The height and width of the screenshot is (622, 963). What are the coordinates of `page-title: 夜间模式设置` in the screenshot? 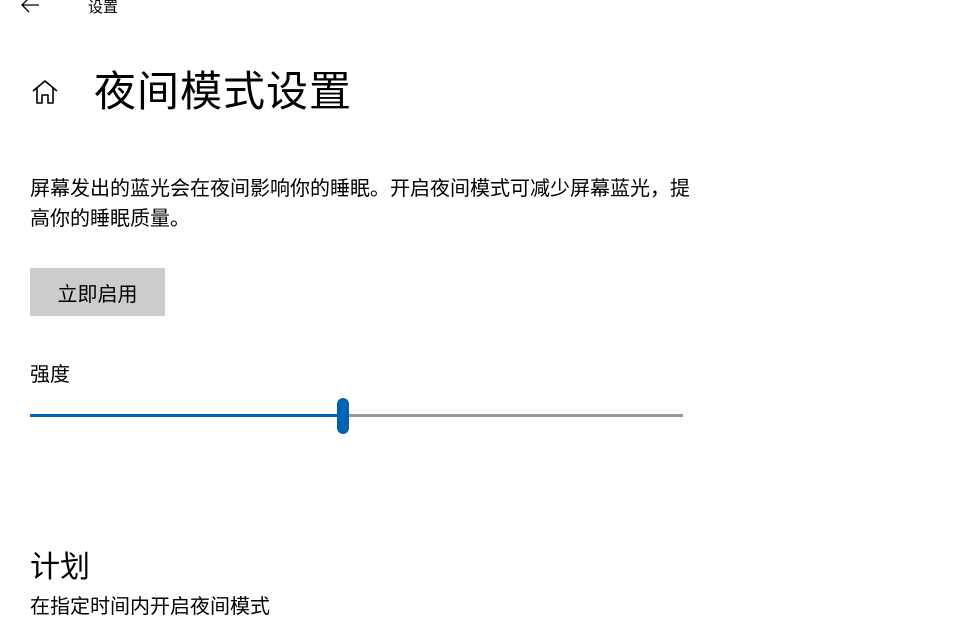 It's located at (223, 91).